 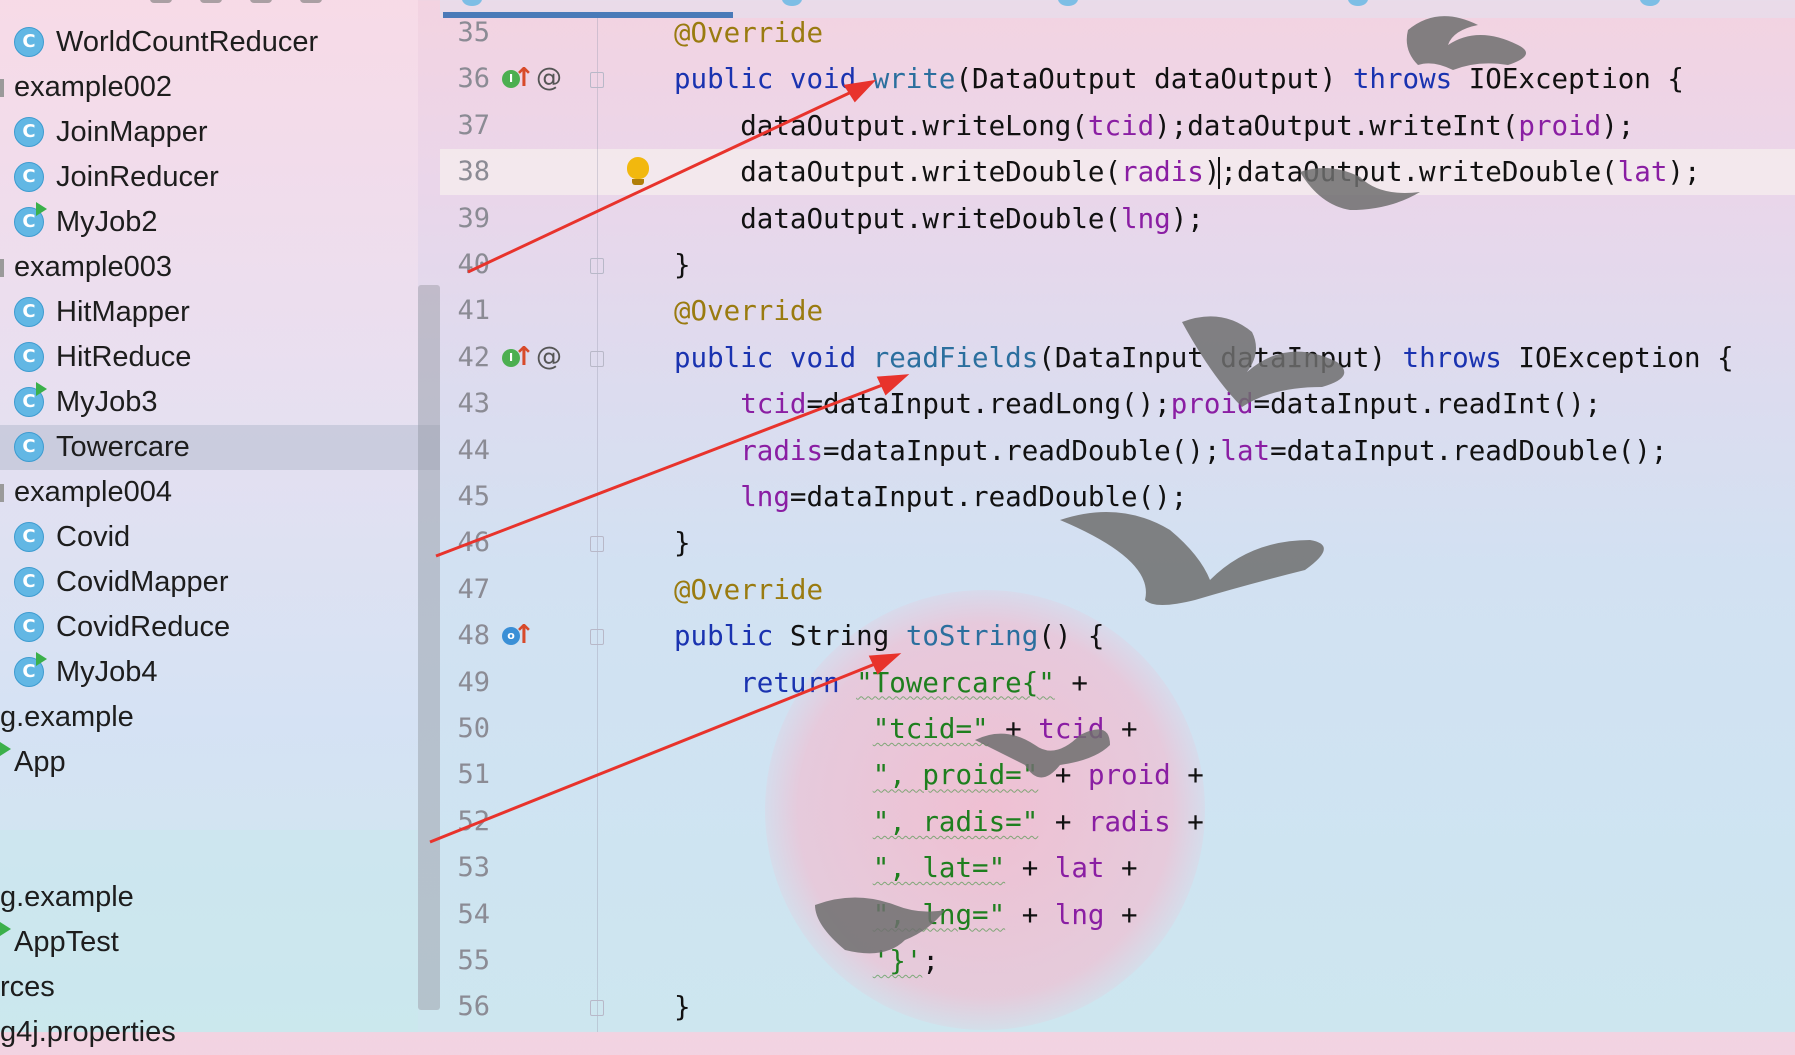 I want to click on line-number: 53, so click(x=473, y=868).